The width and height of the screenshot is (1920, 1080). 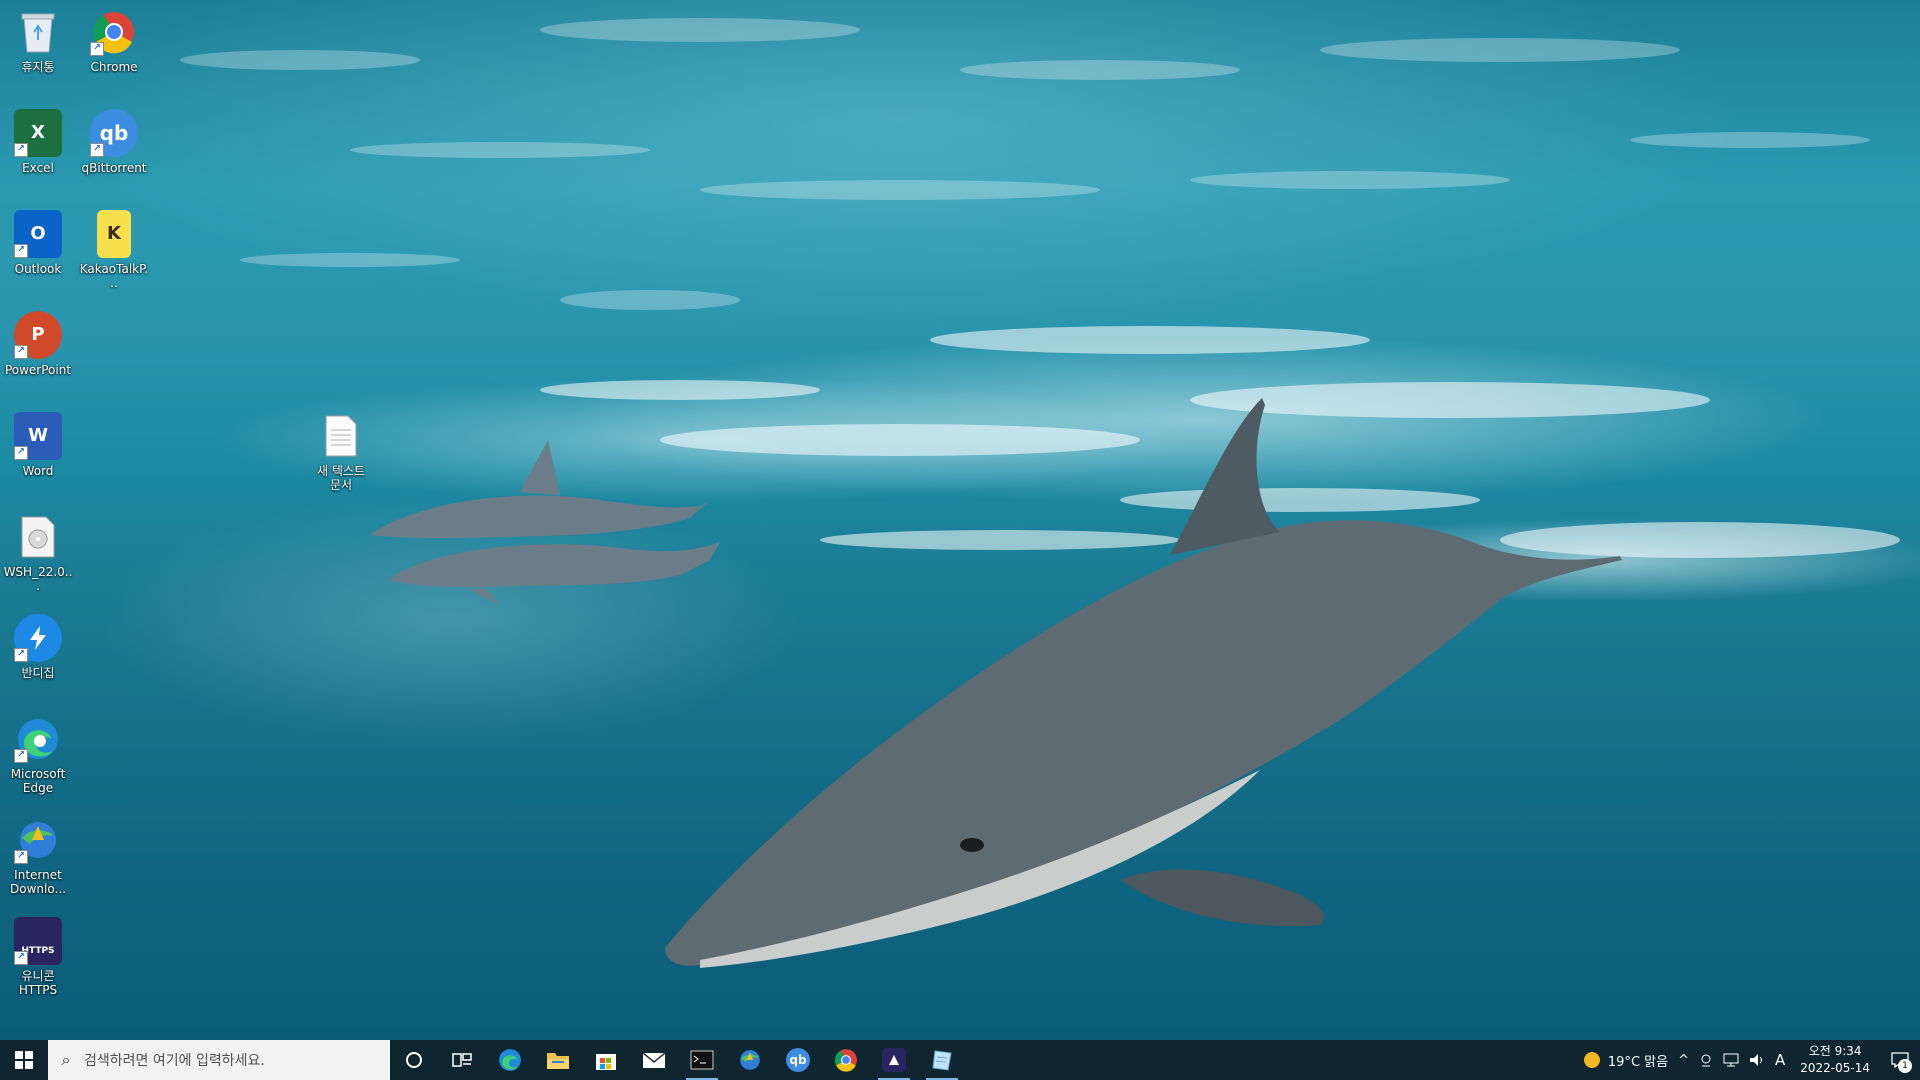 I want to click on desktop-icon-word: W ↗ Word, so click(x=38, y=449).